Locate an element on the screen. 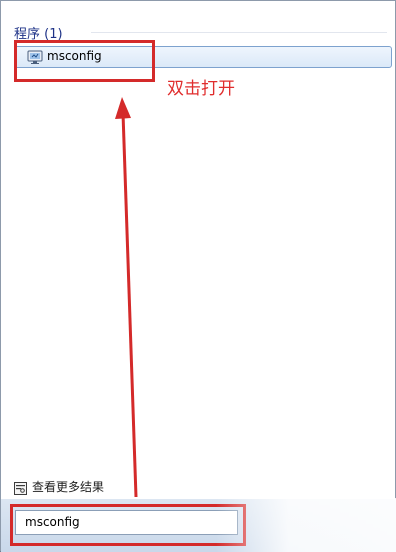 The image size is (396, 552). highlight-box-search is located at coordinates (128, 525).